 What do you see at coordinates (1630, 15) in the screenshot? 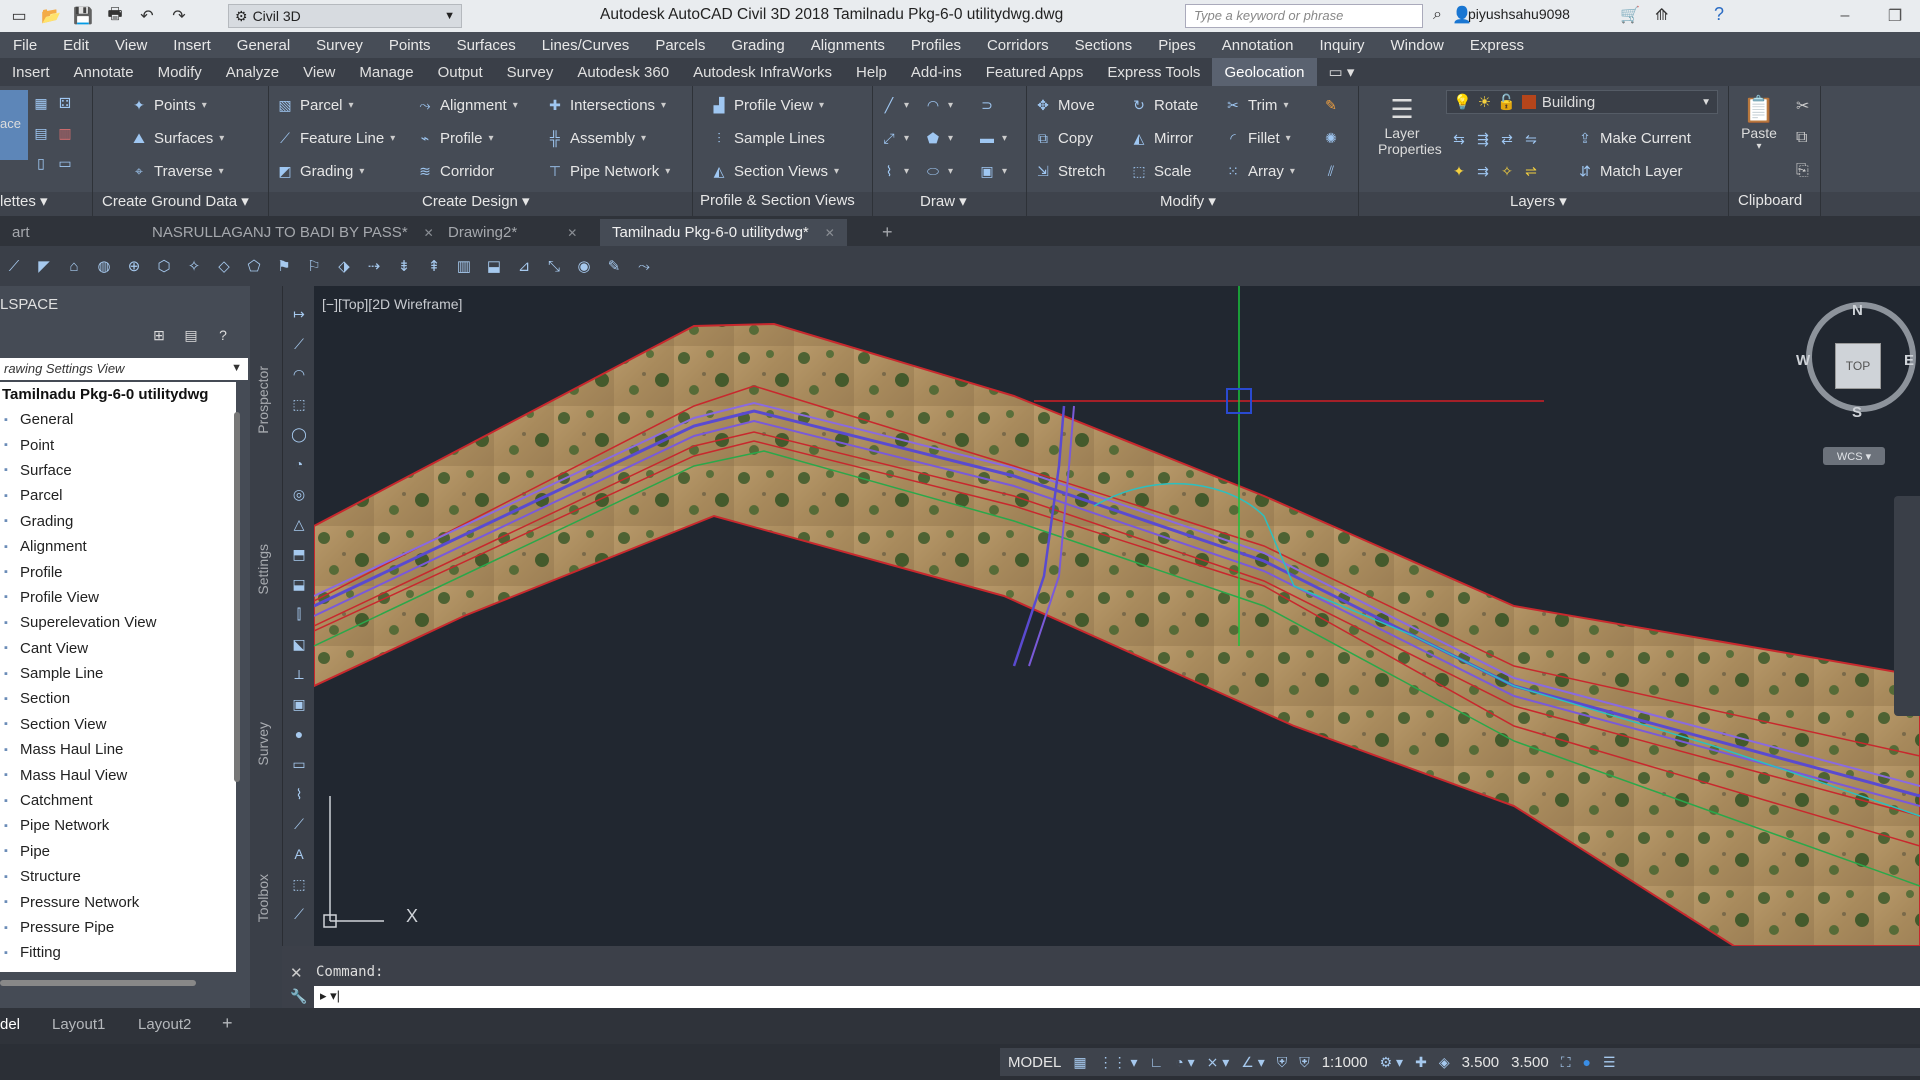
I see `cart-icon: 🛒` at bounding box center [1630, 15].